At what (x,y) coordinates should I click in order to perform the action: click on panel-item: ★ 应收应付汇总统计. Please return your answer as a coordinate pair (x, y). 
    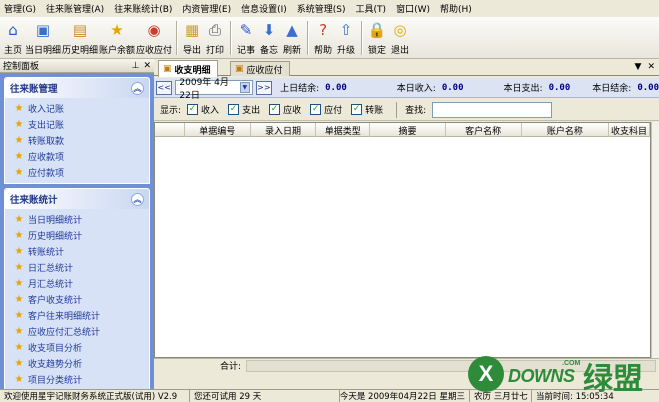
    Looking at the image, I should click on (81, 331).